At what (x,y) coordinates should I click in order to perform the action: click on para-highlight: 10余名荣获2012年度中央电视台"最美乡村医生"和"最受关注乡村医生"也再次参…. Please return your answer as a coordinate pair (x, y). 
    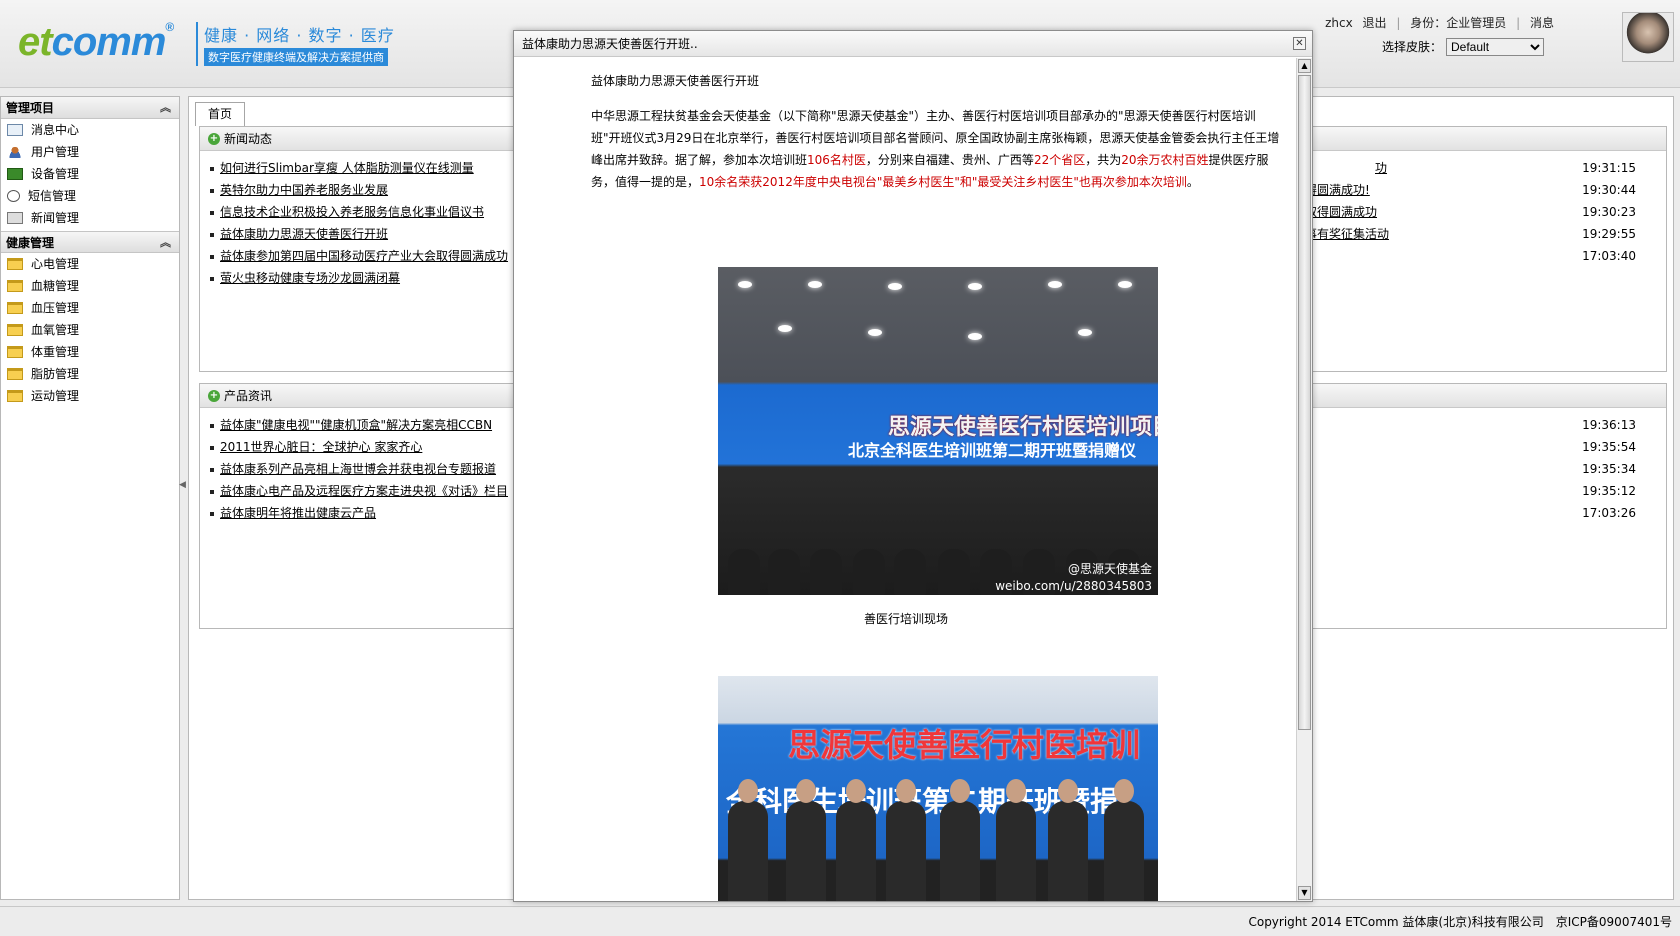
    Looking at the image, I should click on (943, 182).